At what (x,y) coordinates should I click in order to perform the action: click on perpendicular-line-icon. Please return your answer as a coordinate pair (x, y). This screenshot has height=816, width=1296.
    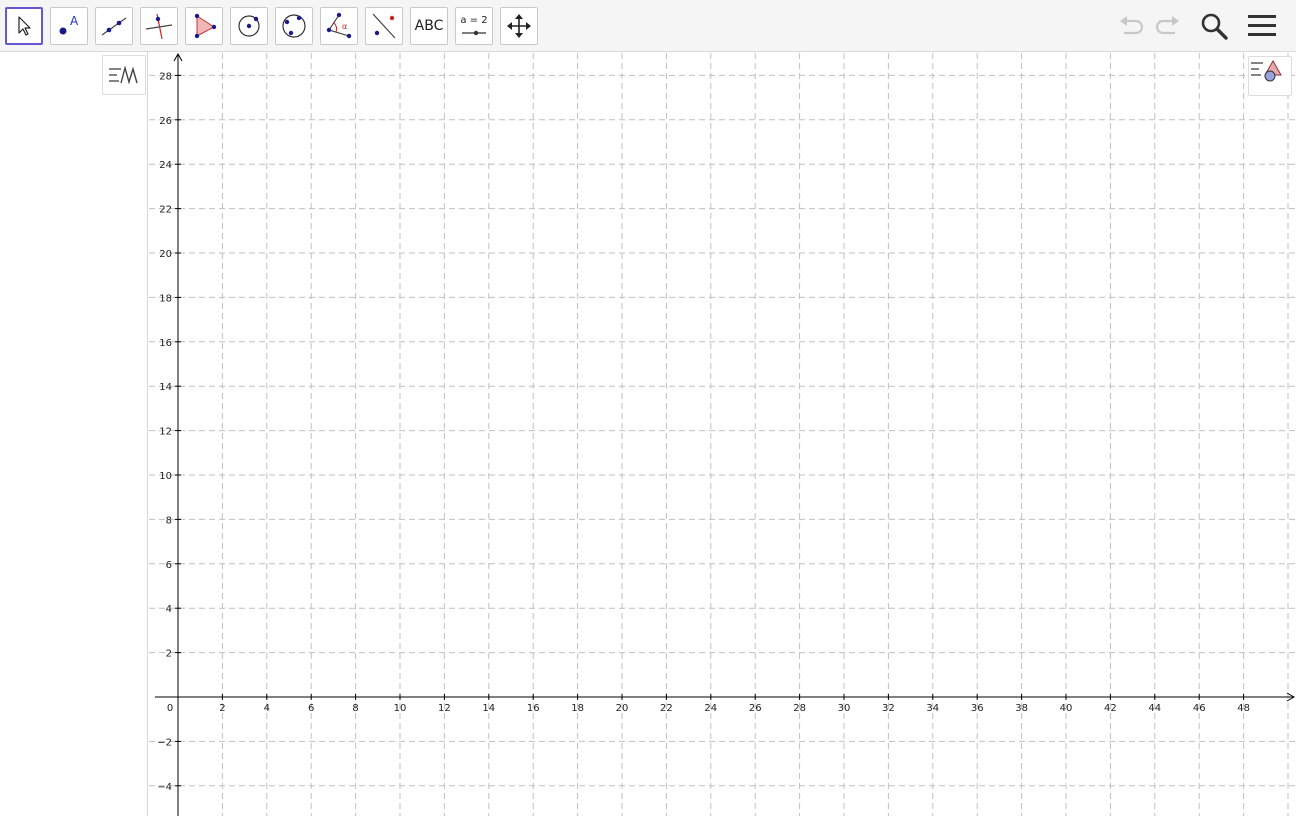
    Looking at the image, I should click on (159, 26).